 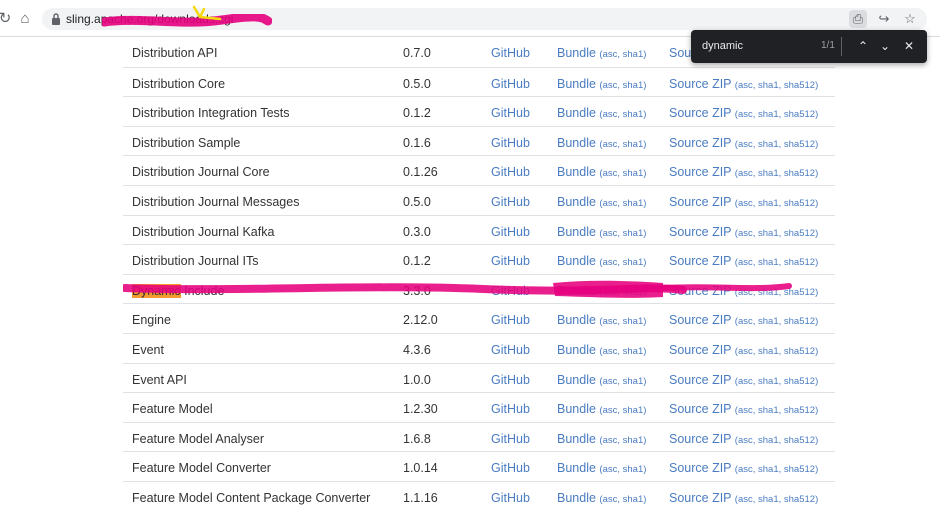 I want to click on module-name: Feature Model Analyser, so click(x=198, y=438).